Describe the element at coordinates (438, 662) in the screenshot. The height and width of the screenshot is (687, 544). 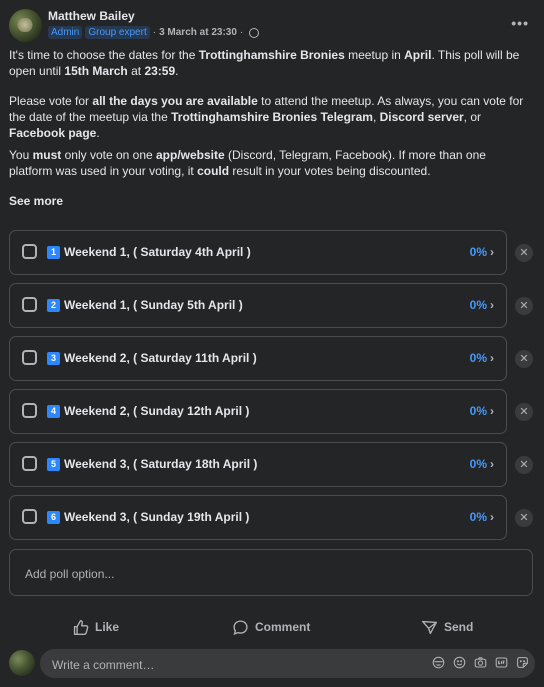
I see `avatar-sticker-icon` at that location.